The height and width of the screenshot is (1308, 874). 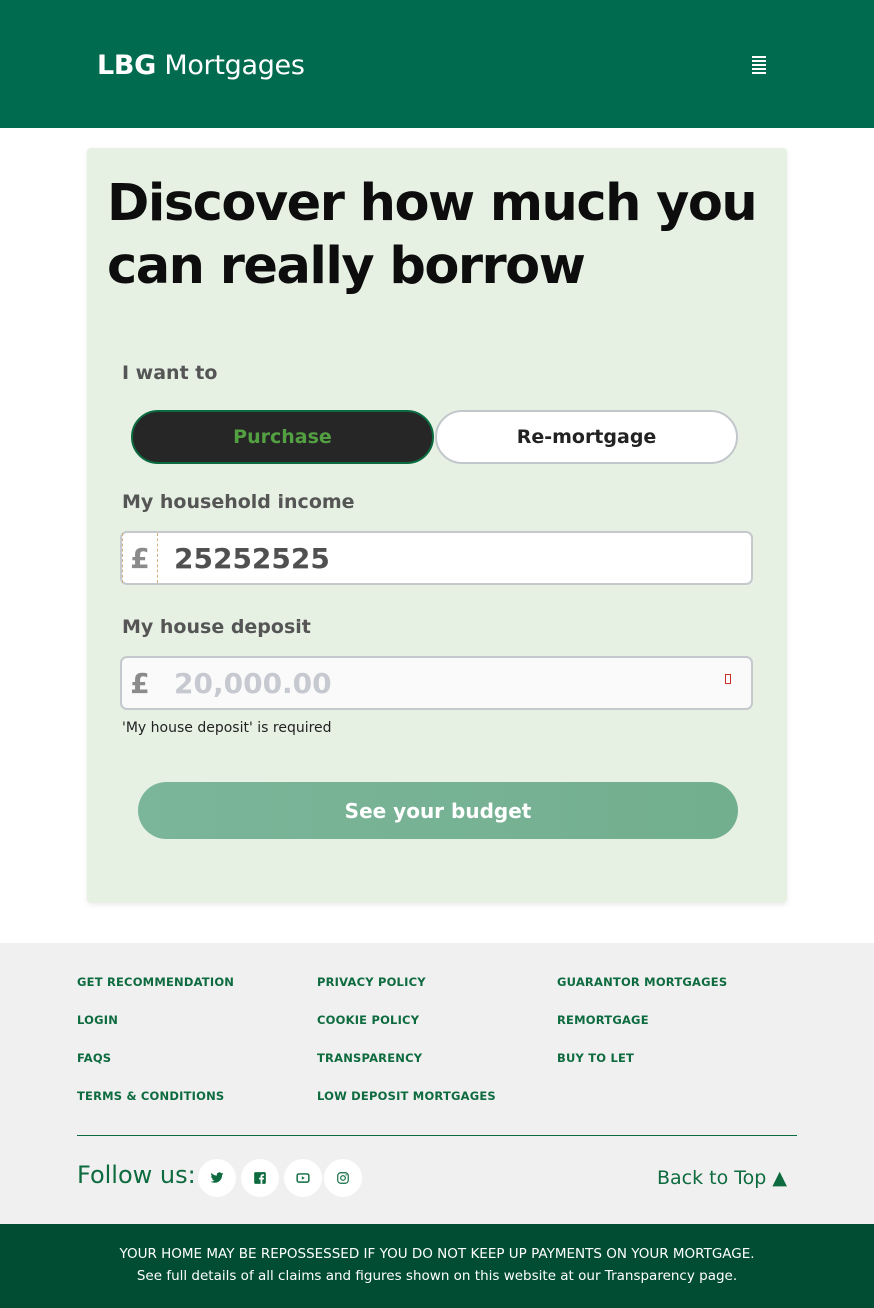 What do you see at coordinates (406, 1096) in the screenshot?
I see `footer-link-low-deposit: LOW DEPOSIT MORTGAGES` at bounding box center [406, 1096].